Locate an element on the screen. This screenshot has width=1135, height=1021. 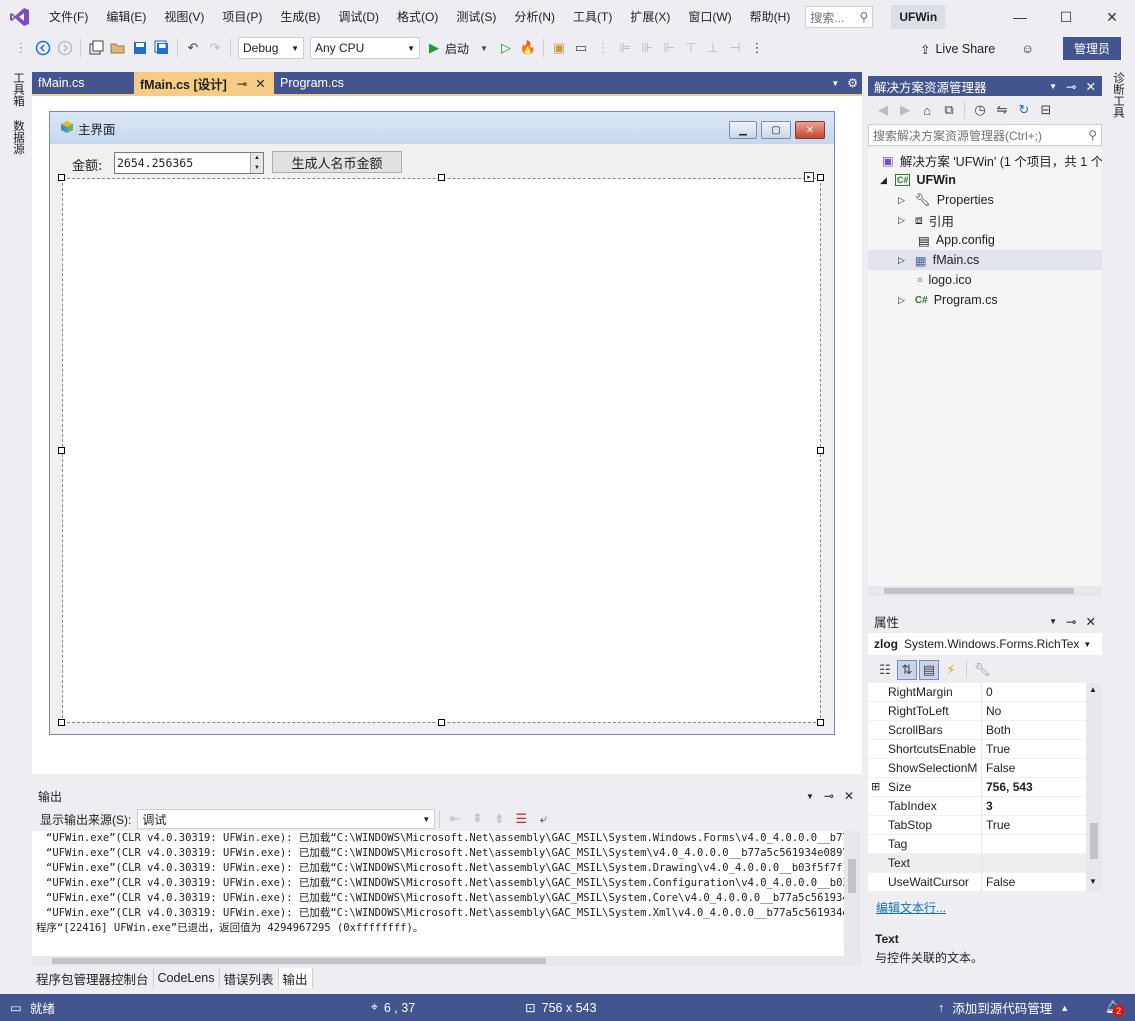
property-value: No is located at coordinates (991, 711).